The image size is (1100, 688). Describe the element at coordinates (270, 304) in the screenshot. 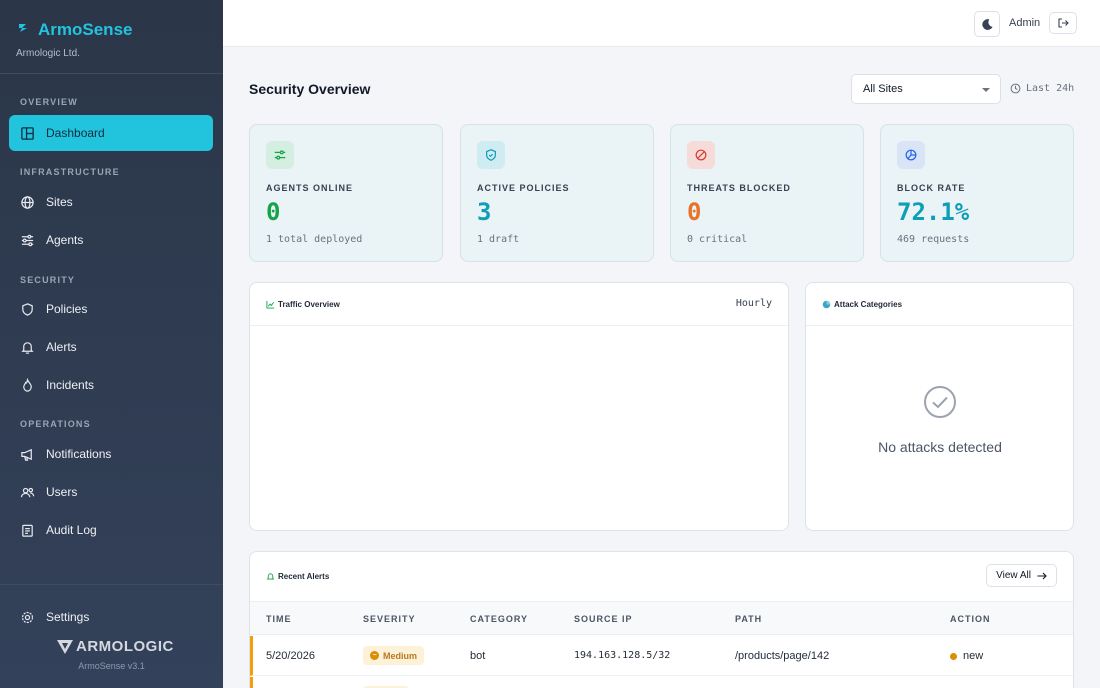

I see `line-chart-icon` at that location.